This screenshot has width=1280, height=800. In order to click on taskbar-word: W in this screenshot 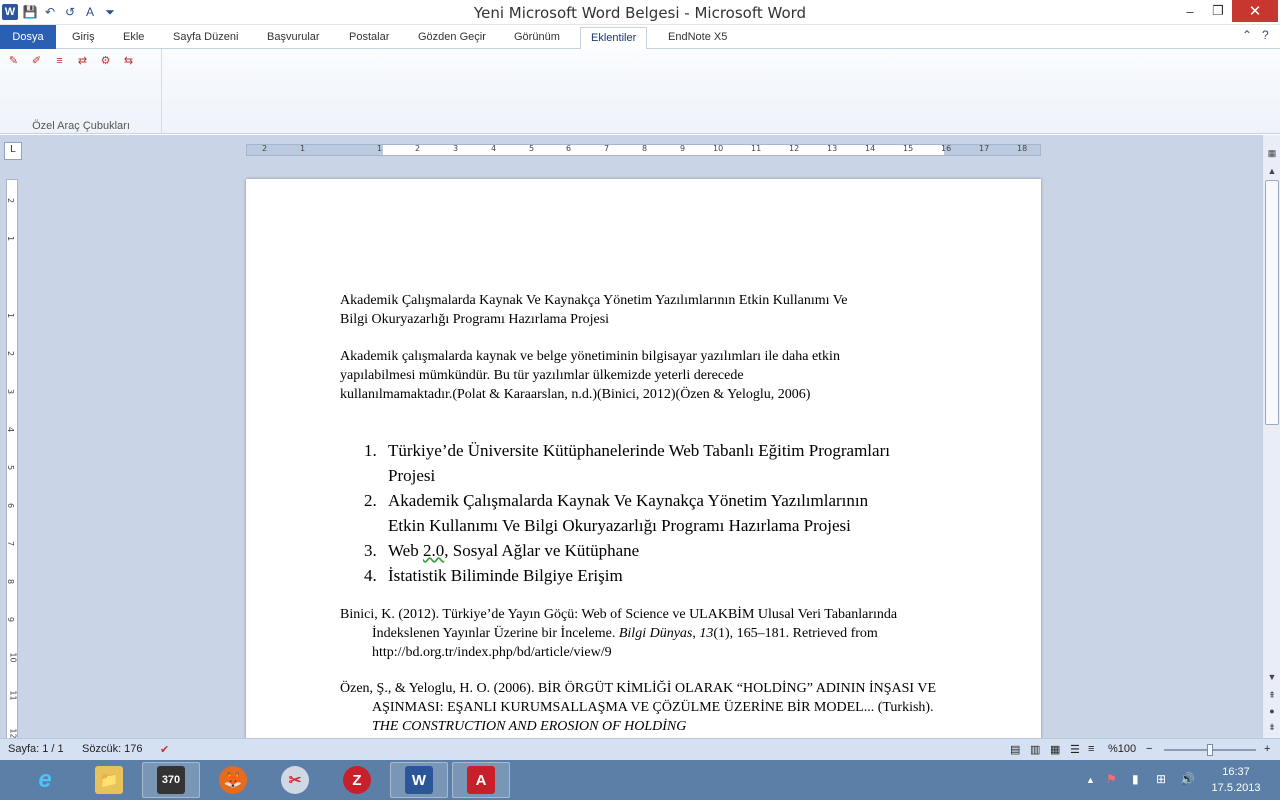, I will do `click(419, 780)`.